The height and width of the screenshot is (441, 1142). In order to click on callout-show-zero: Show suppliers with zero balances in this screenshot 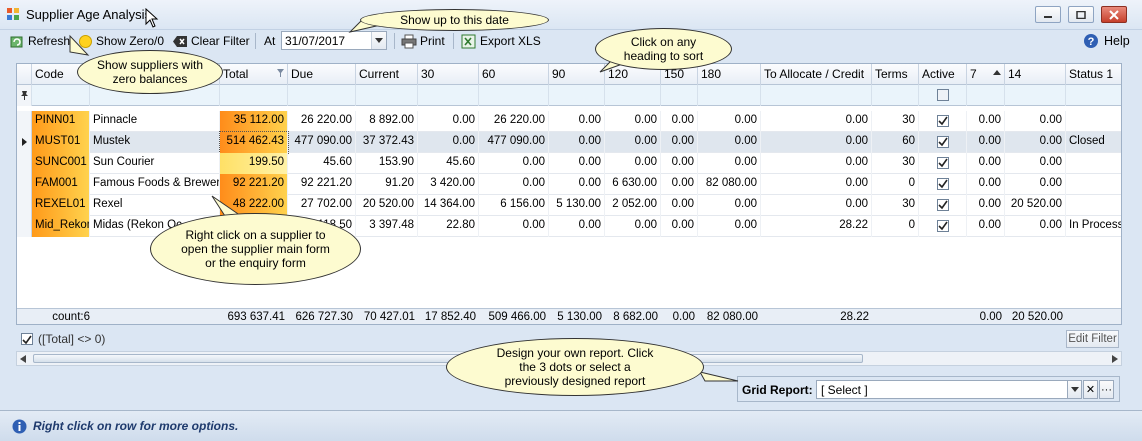, I will do `click(150, 72)`.